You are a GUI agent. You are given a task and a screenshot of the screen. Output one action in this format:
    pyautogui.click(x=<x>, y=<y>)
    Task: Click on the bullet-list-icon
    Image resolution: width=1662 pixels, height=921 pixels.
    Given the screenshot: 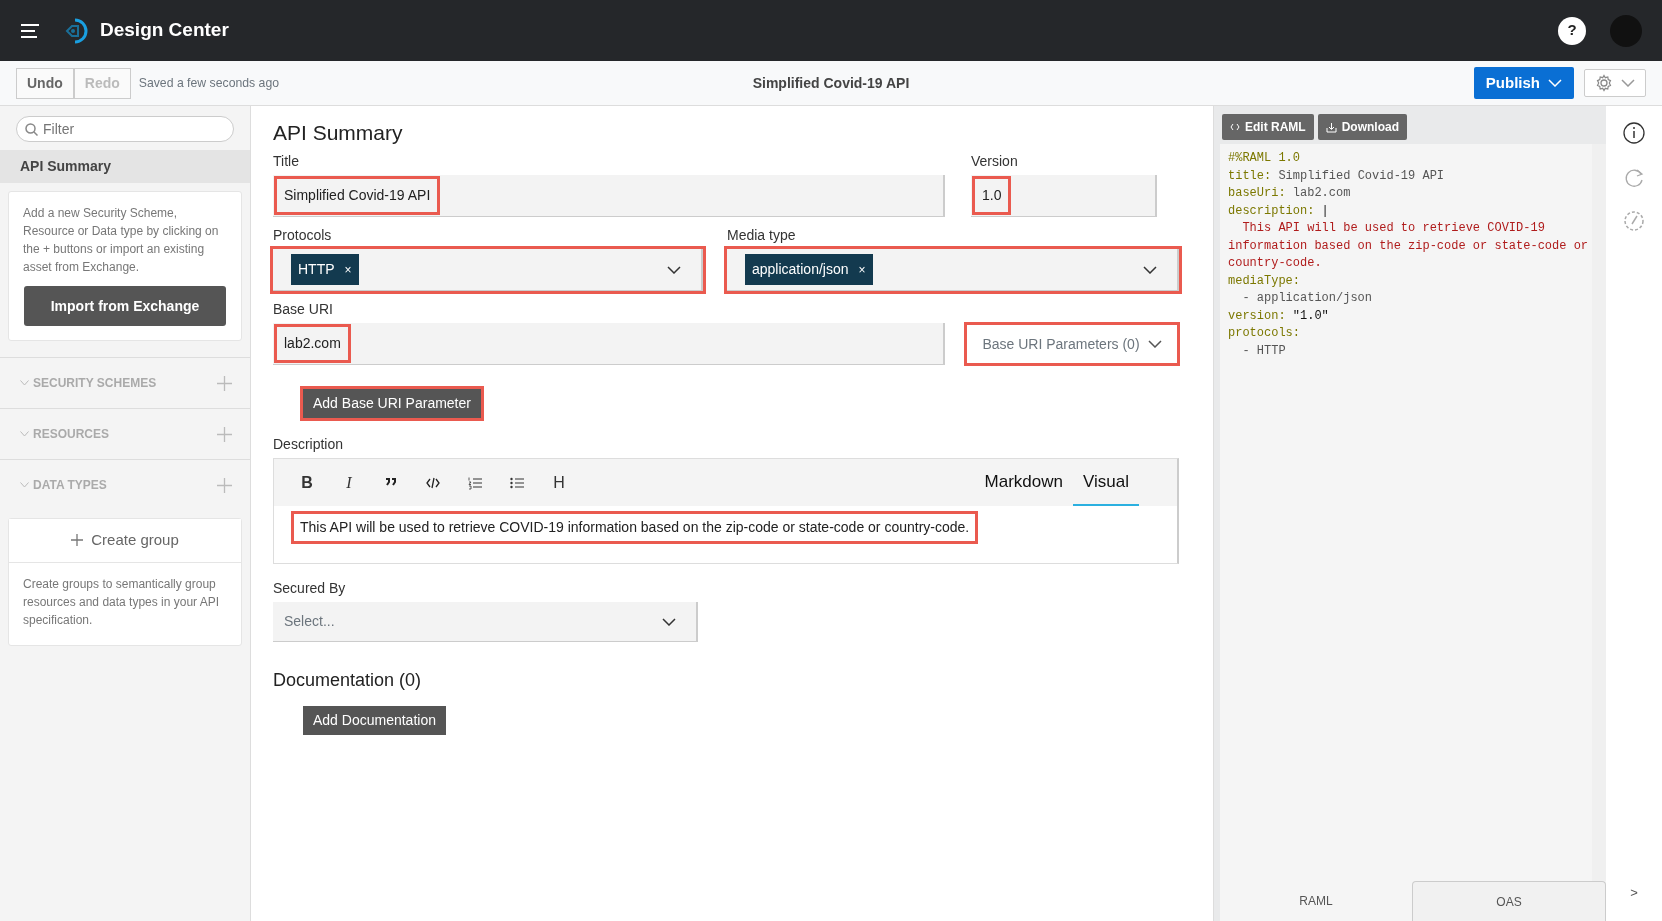 What is the action you would take?
    pyautogui.click(x=517, y=482)
    